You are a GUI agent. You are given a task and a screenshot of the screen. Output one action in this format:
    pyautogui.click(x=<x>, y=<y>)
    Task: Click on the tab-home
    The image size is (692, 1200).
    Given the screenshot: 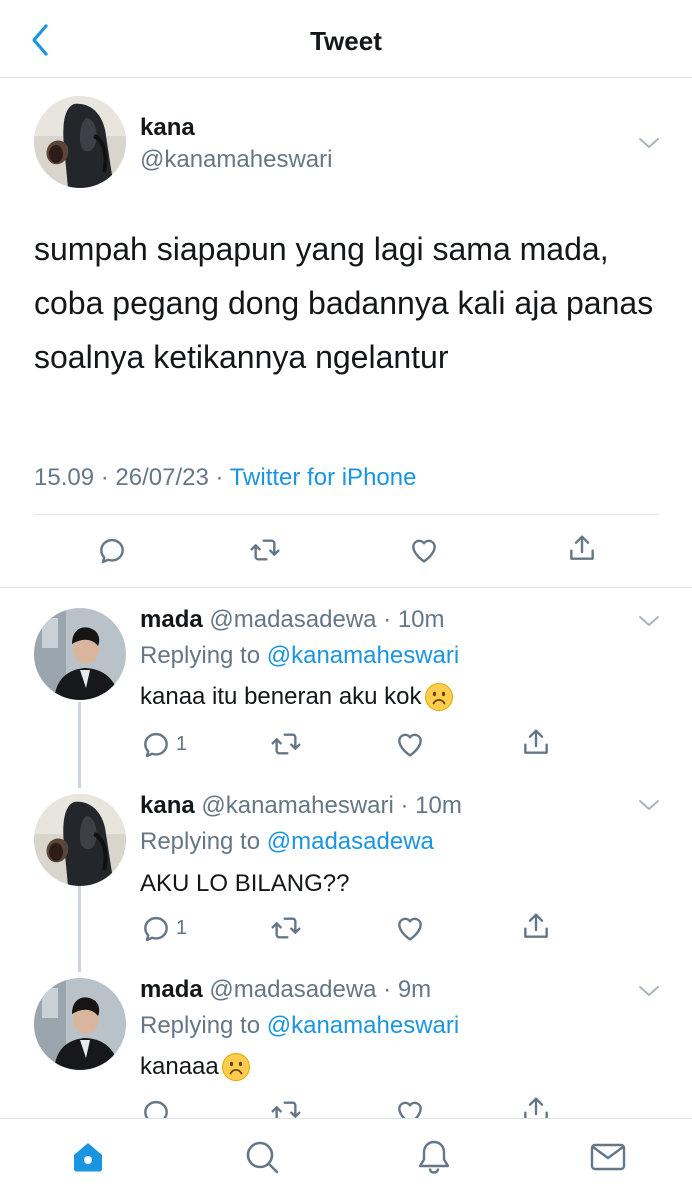 What is the action you would take?
    pyautogui.click(x=88, y=1157)
    